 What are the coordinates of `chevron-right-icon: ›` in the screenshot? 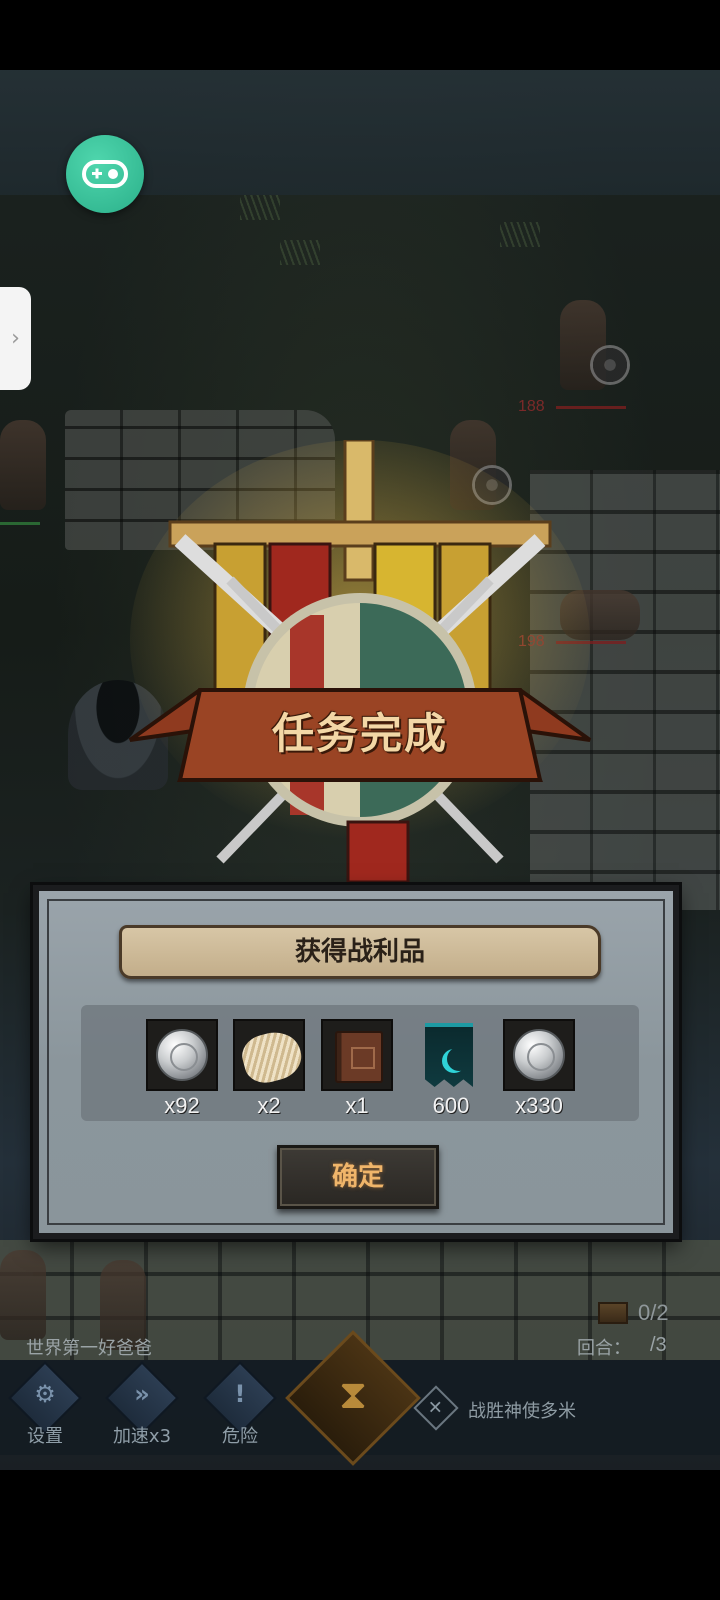 It's located at (15, 338).